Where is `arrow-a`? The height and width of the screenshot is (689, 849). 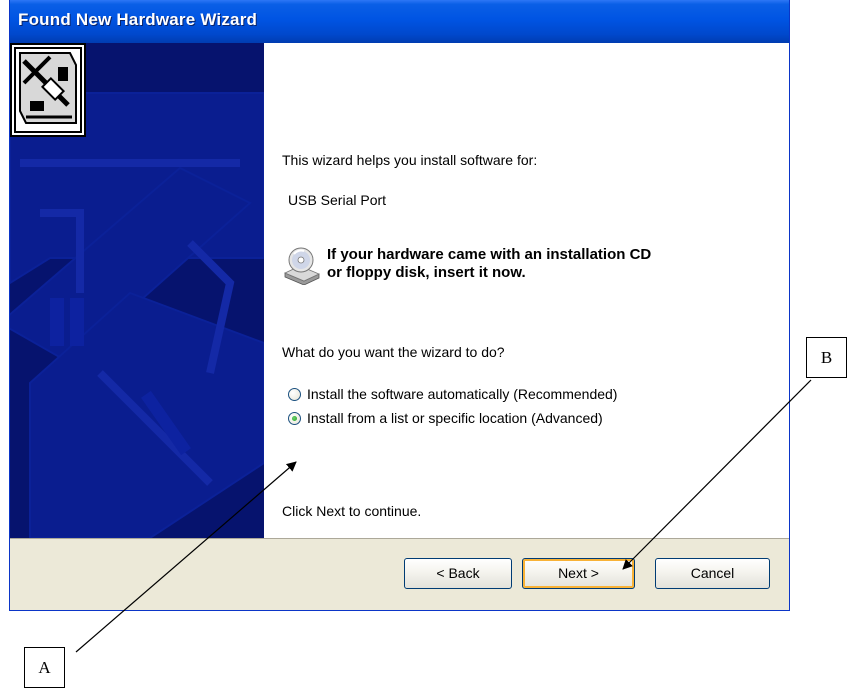
arrow-a is located at coordinates (186, 557).